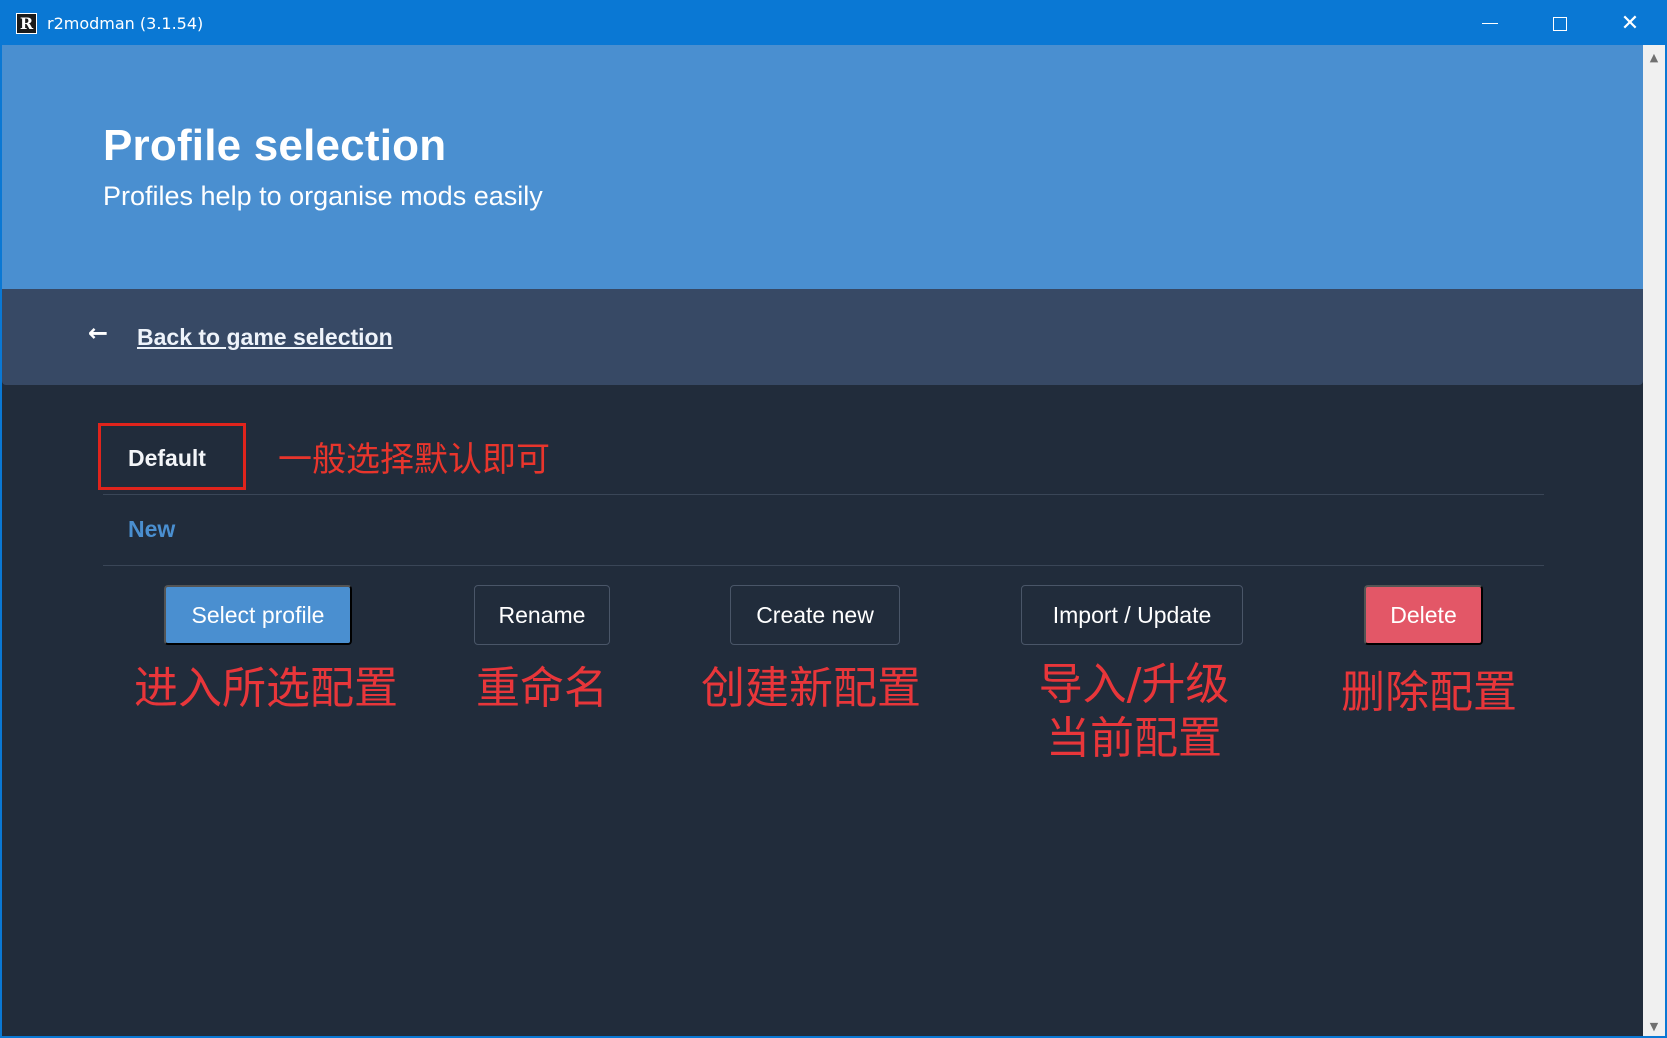 This screenshot has height=1038, width=1667. Describe the element at coordinates (125, 23) in the screenshot. I see `window-title: r2modman (3.1.54)` at that location.